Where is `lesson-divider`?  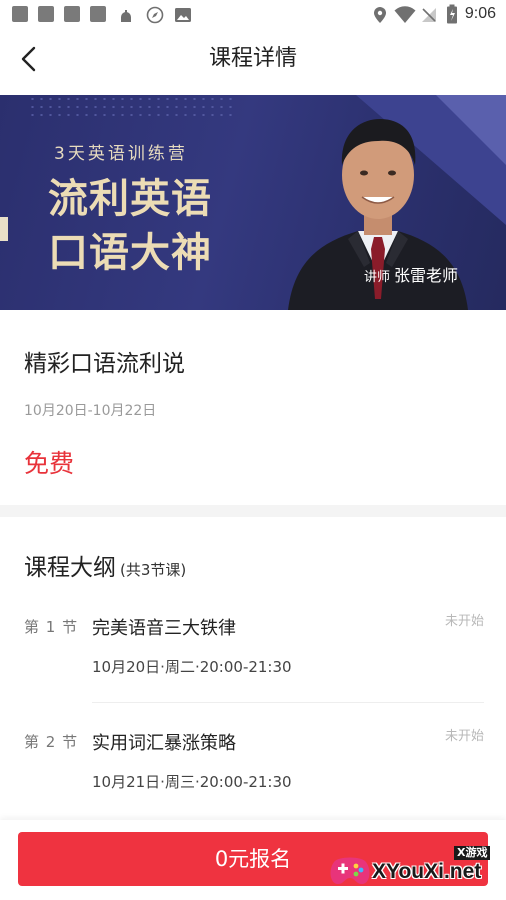
lesson-divider is located at coordinates (288, 702).